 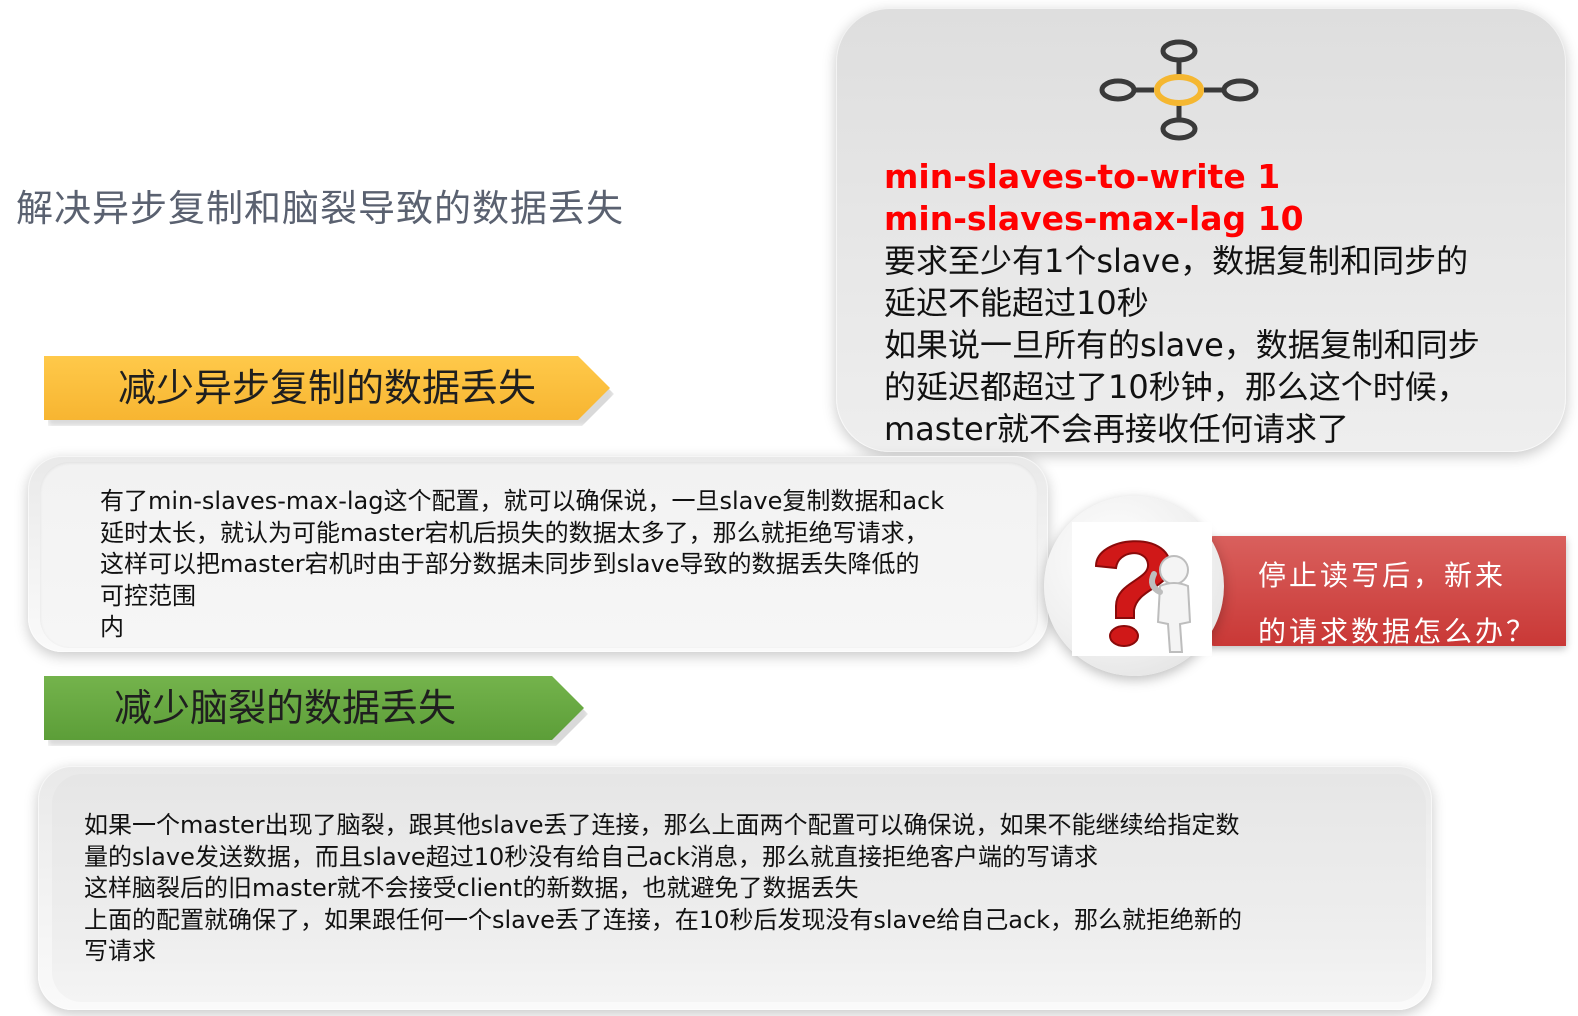 What do you see at coordinates (1094, 218) in the screenshot?
I see `config-line-min-slaves-max-lag: min-slaves-max-lag 10` at bounding box center [1094, 218].